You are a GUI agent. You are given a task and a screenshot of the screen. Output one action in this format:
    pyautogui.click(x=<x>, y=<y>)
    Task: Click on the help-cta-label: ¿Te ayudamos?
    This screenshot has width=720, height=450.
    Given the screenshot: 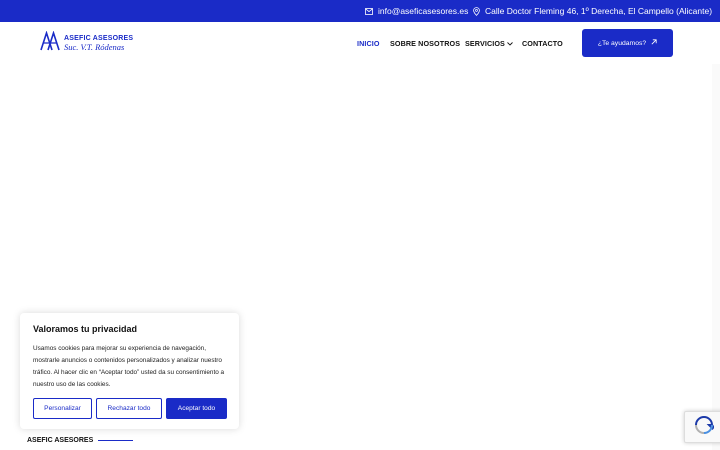 What is the action you would take?
    pyautogui.click(x=622, y=43)
    